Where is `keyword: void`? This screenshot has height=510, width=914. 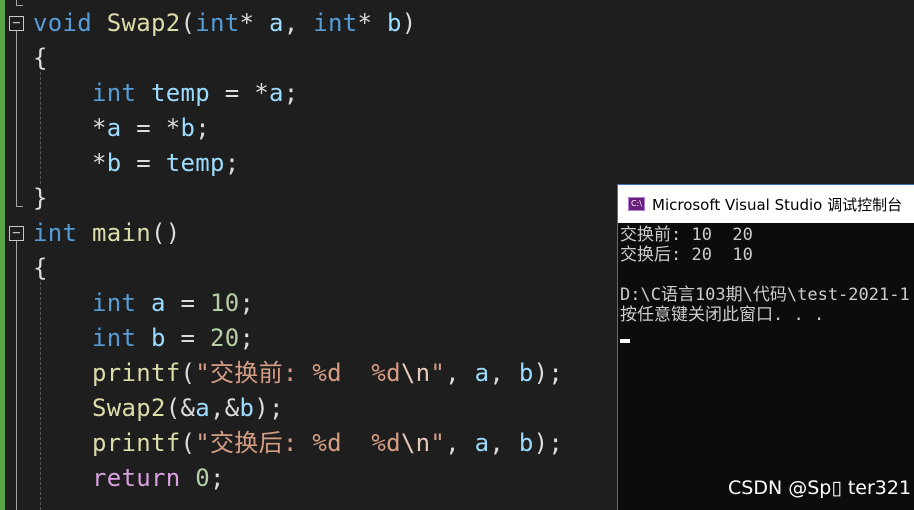 keyword: void is located at coordinates (62, 23).